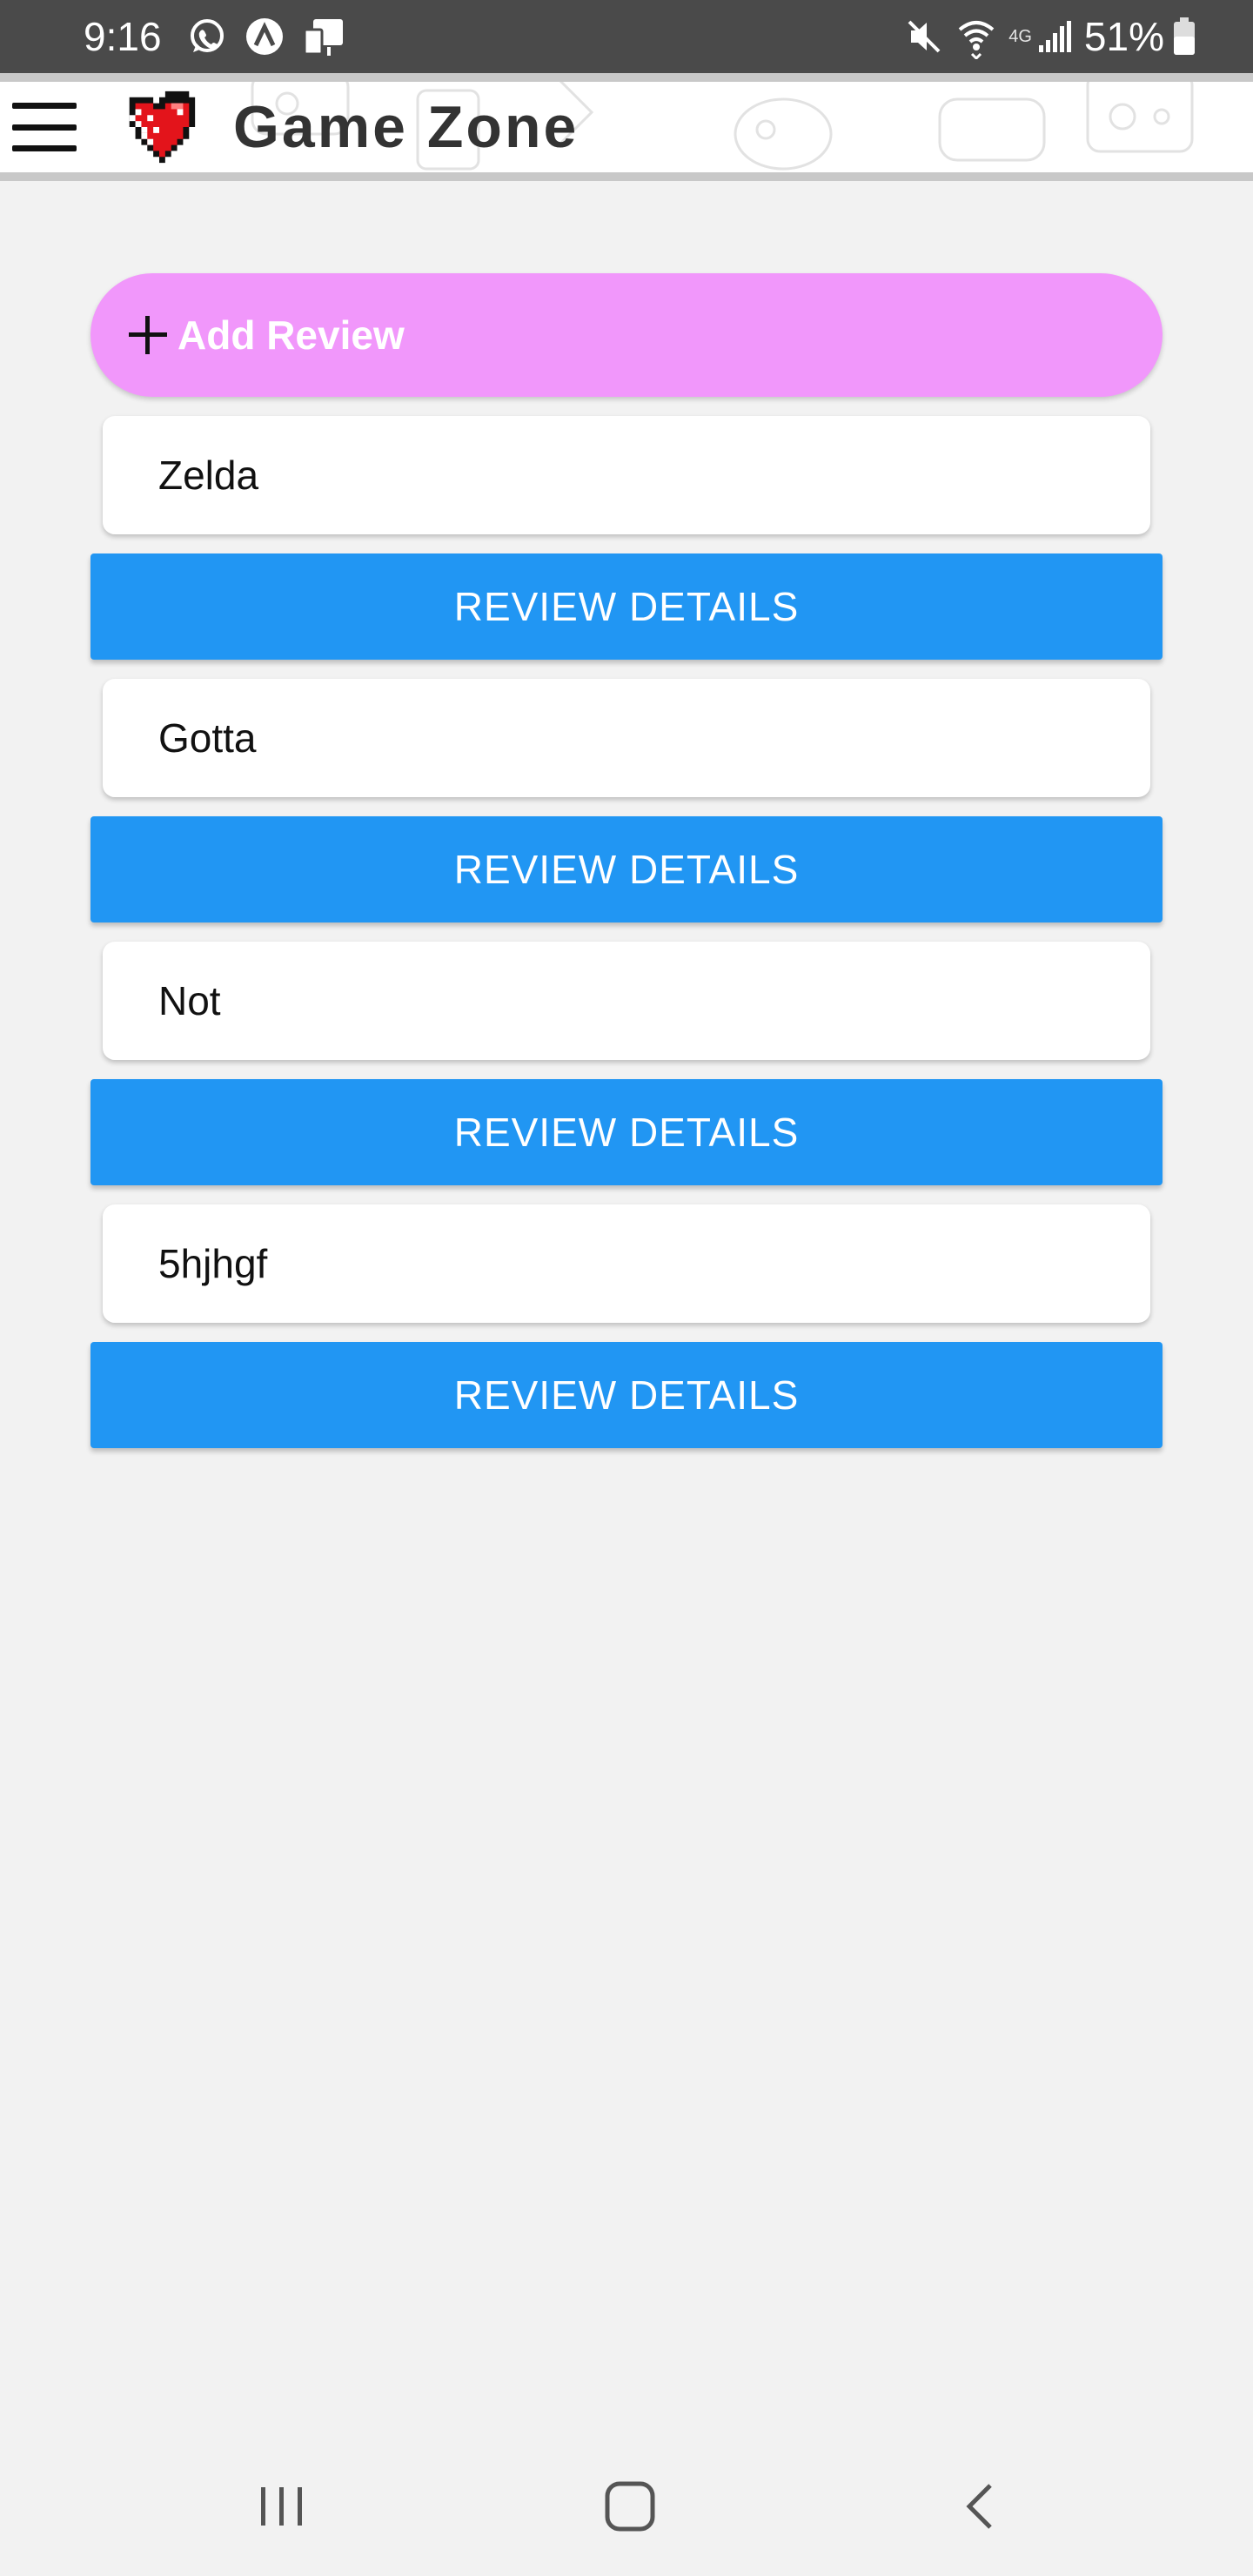  Describe the element at coordinates (626, 1001) in the screenshot. I see `review-card: Not` at that location.